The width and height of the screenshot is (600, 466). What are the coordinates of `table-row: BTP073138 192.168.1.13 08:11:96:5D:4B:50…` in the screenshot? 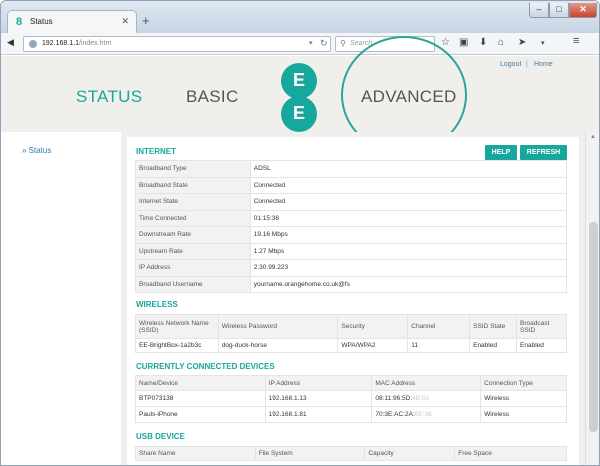 It's located at (351, 398).